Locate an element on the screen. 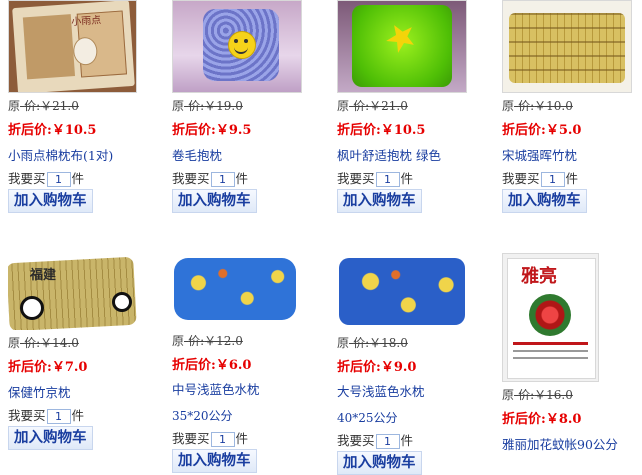 This screenshot has height=475, width=642. product-name-link: 枫叶舒适抱枕 绿色 is located at coordinates (389, 156).